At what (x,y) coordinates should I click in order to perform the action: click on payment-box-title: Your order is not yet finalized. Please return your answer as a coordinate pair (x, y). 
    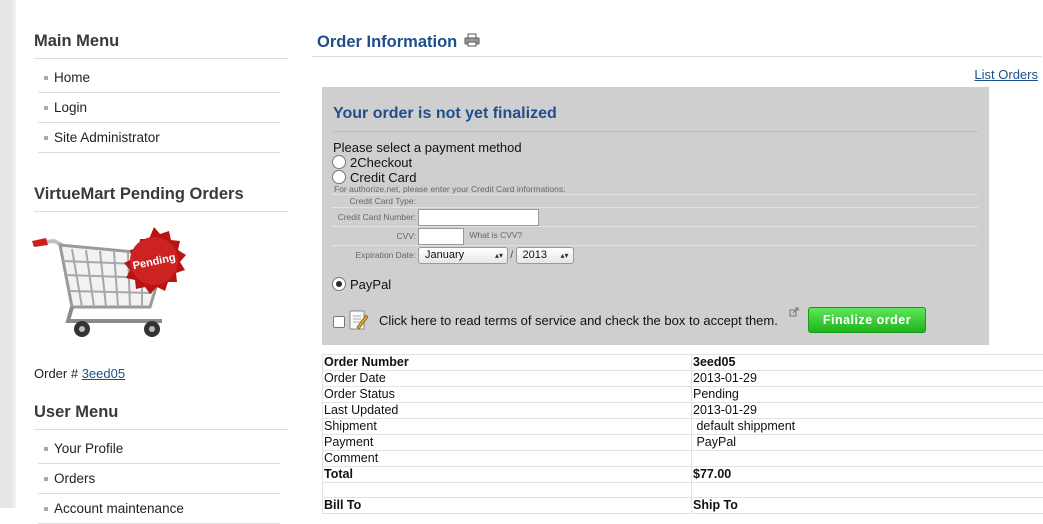
    Looking at the image, I should click on (445, 114).